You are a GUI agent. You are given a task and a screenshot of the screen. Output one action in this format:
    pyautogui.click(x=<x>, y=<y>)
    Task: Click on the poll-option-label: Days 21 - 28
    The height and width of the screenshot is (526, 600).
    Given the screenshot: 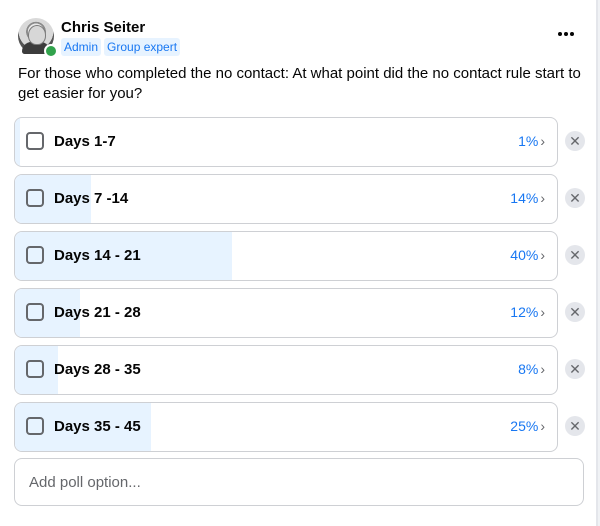 What is the action you would take?
    pyautogui.click(x=97, y=312)
    